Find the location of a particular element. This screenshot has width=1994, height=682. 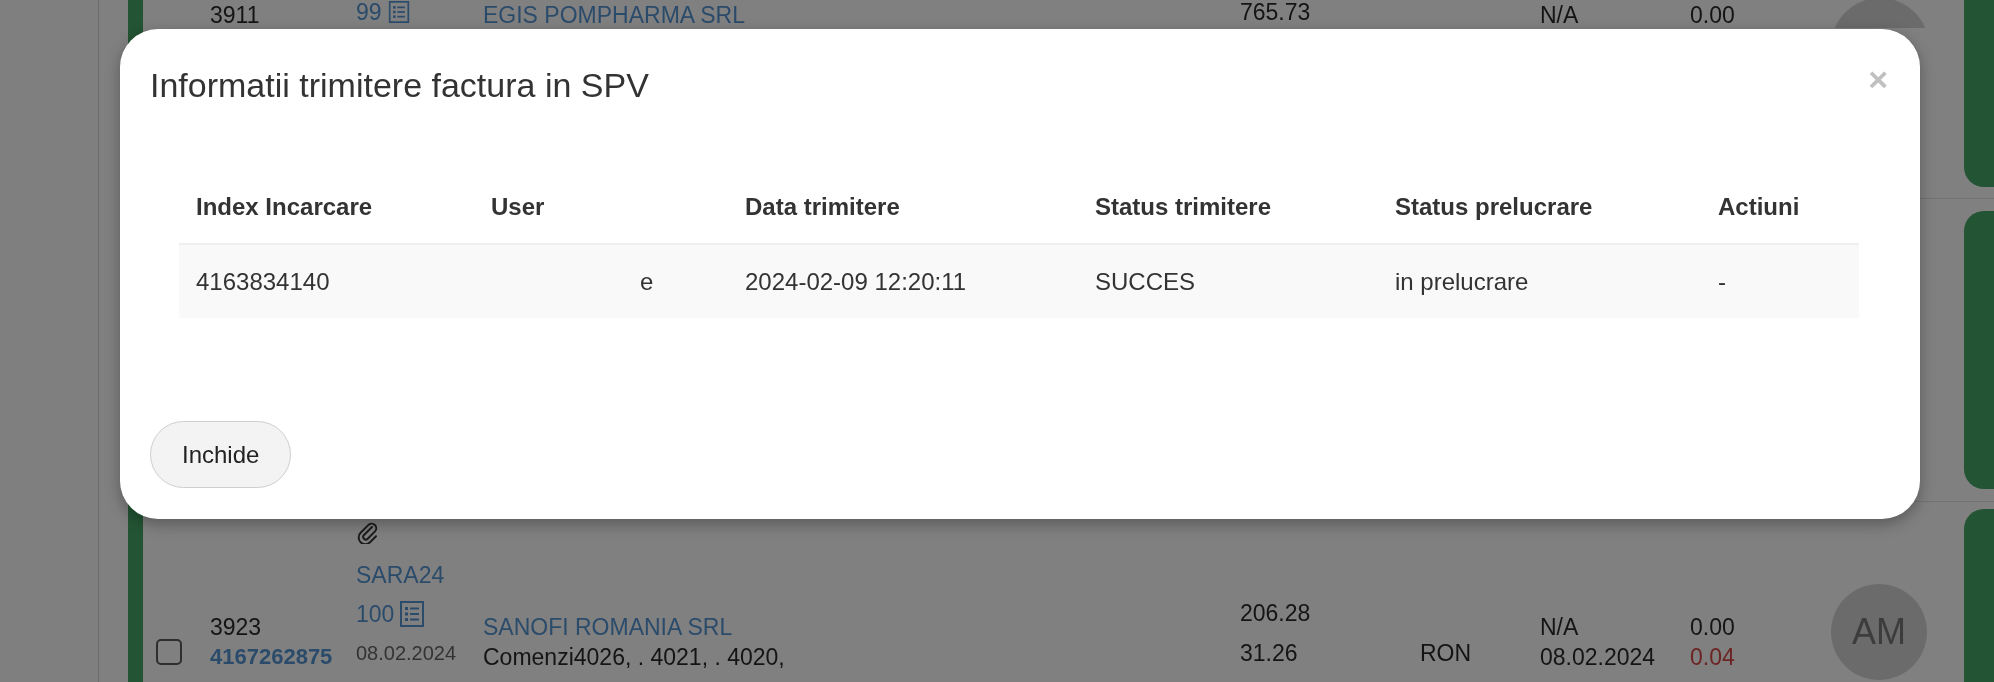

client-link: SANOFI ROMANIA SRL is located at coordinates (608, 627).